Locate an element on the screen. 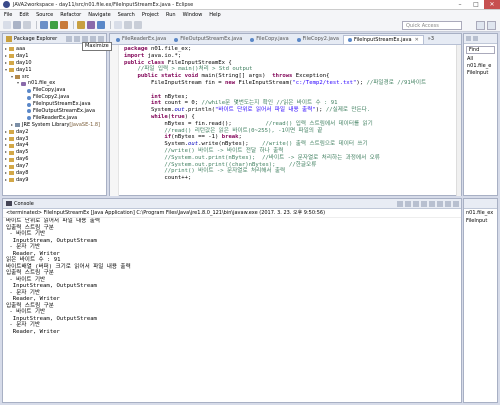 The image size is (500, 405). menu-item-run: Run is located at coordinates (171, 15).